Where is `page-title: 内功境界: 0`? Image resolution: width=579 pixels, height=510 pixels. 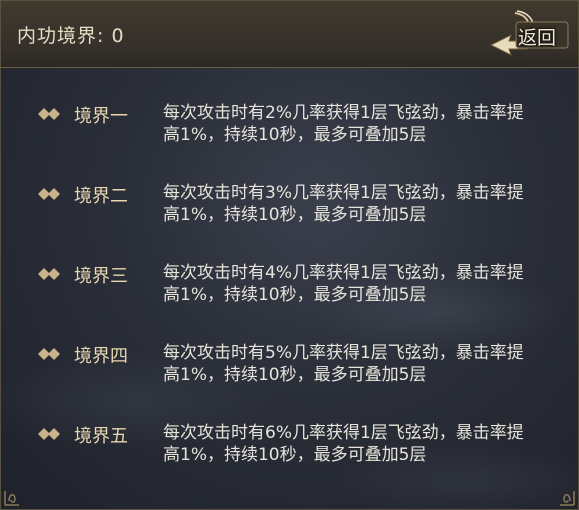 page-title: 内功境界: 0 is located at coordinates (71, 36).